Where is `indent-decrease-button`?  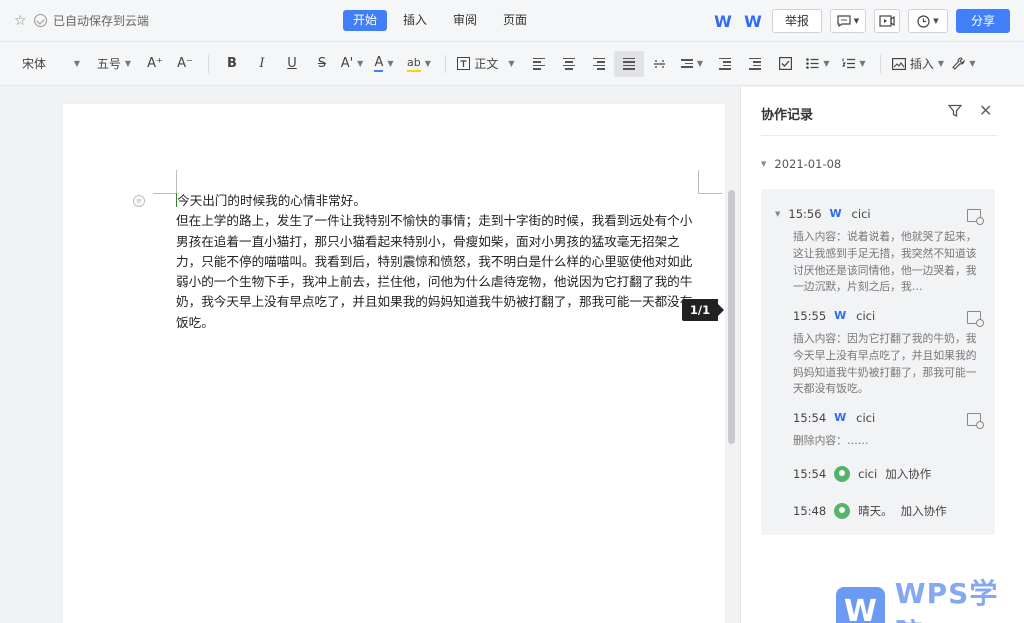
indent-decrease-button is located at coordinates (725, 64).